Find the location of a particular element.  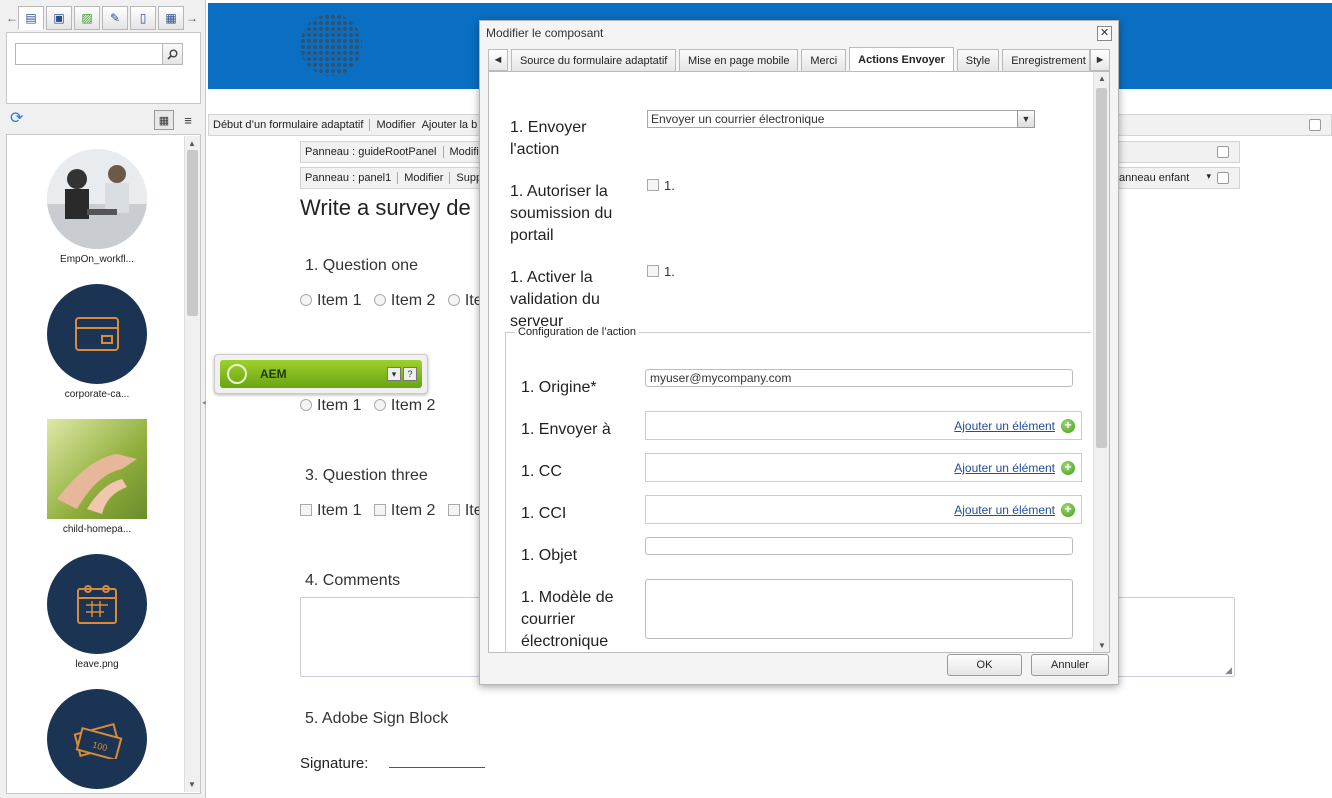

search-icon is located at coordinates (172, 54).